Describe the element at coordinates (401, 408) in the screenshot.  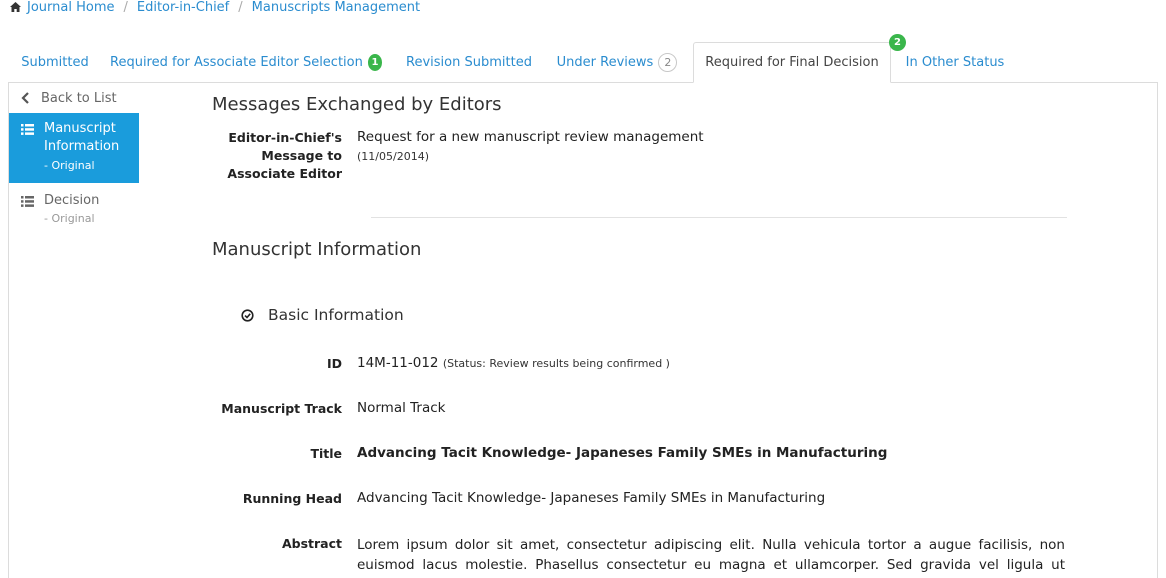
I see `track-value: Normal Track` at that location.